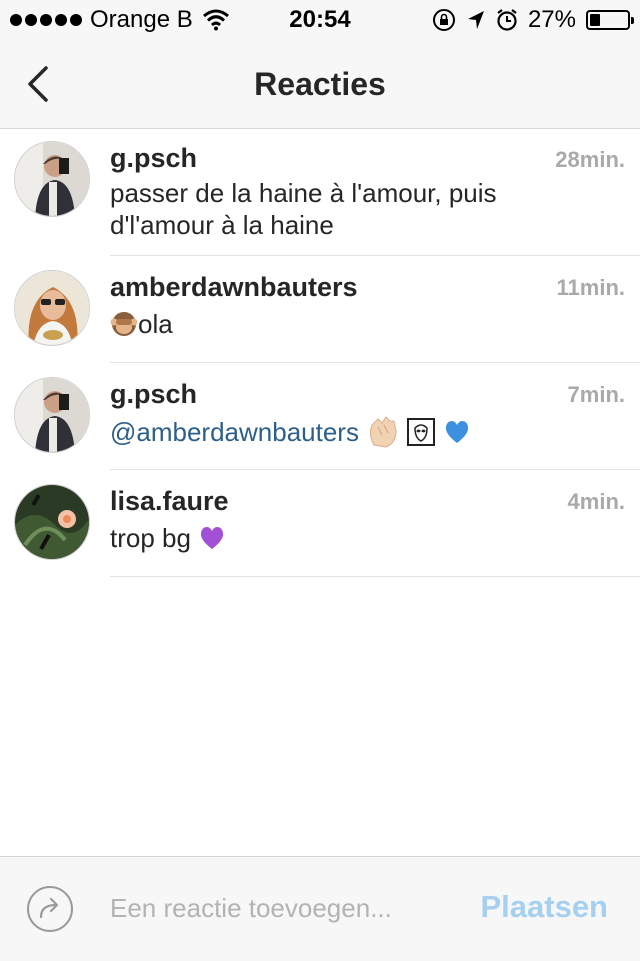 The image size is (640, 961). I want to click on comment-username: amberdawnbauters, so click(234, 287).